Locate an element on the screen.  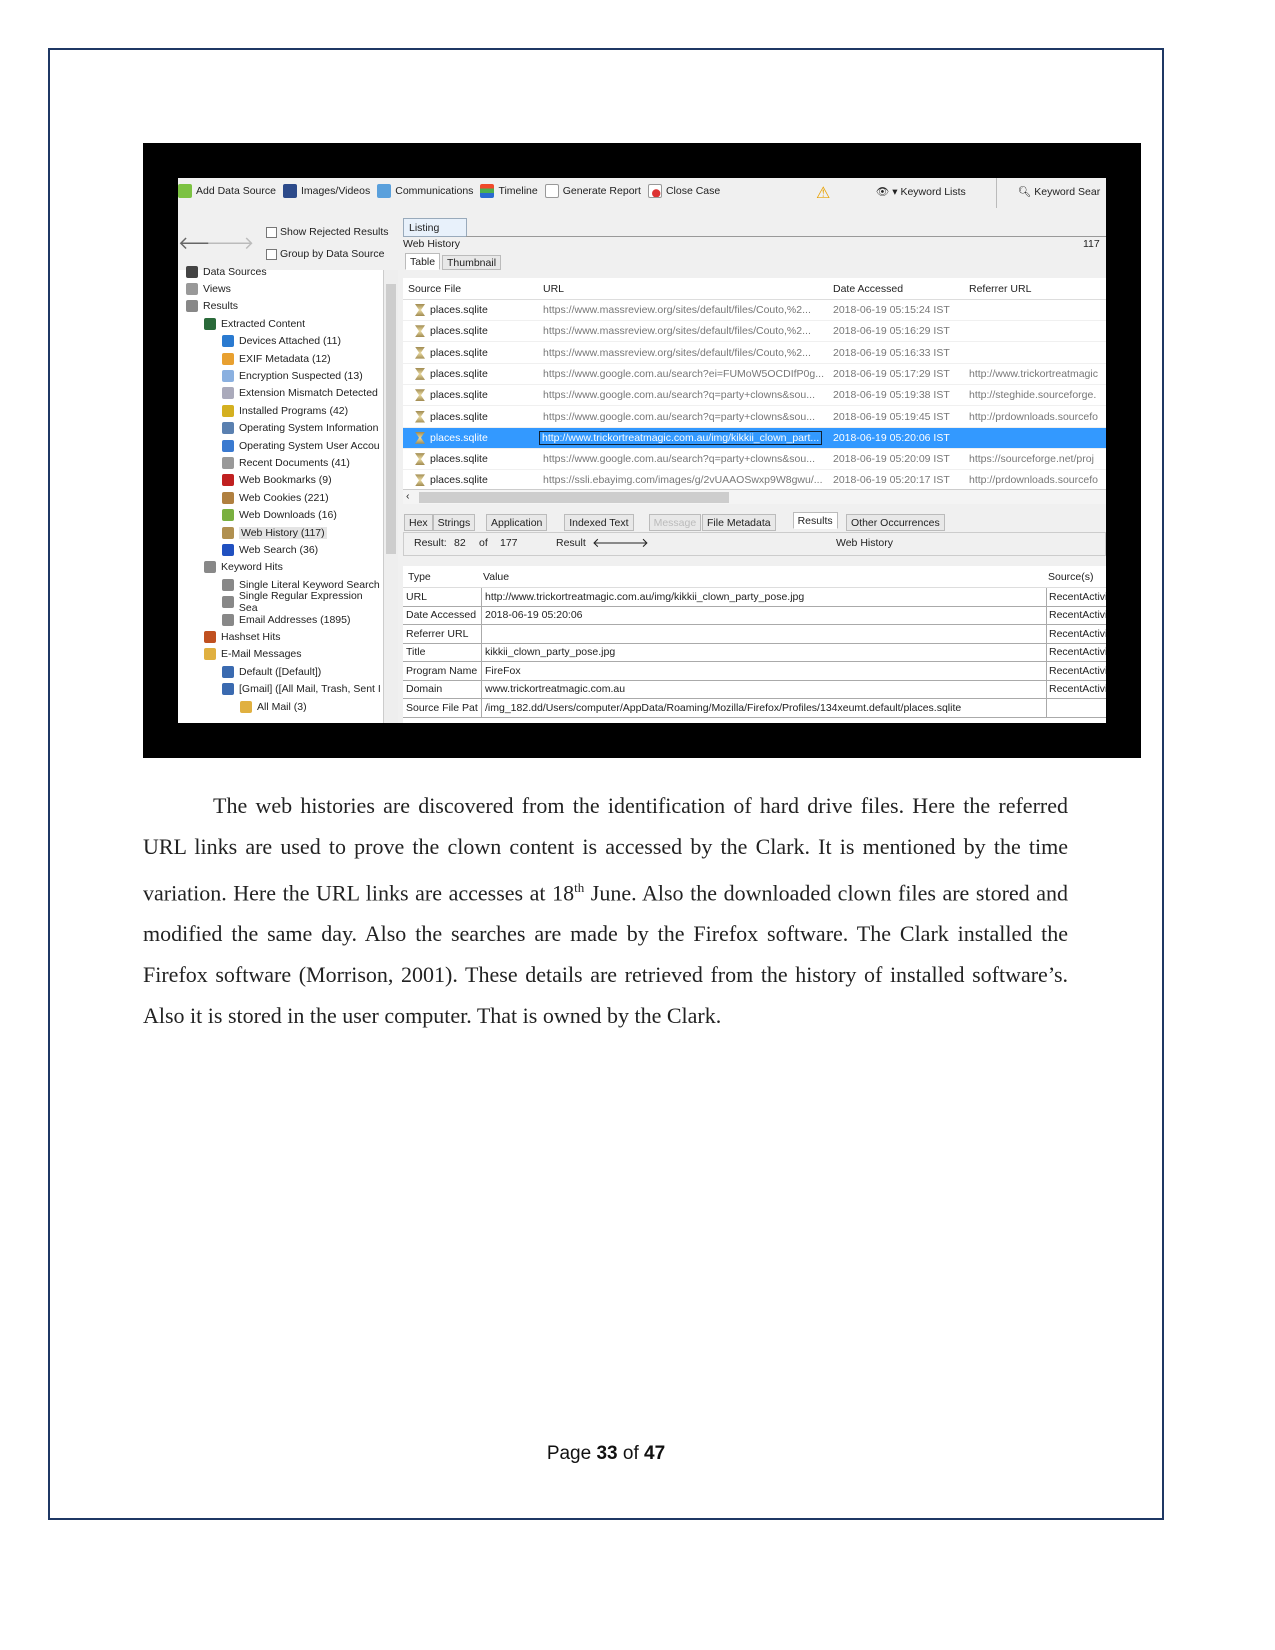
table-header: Type Value Source(s) is located at coordinates (754, 577).